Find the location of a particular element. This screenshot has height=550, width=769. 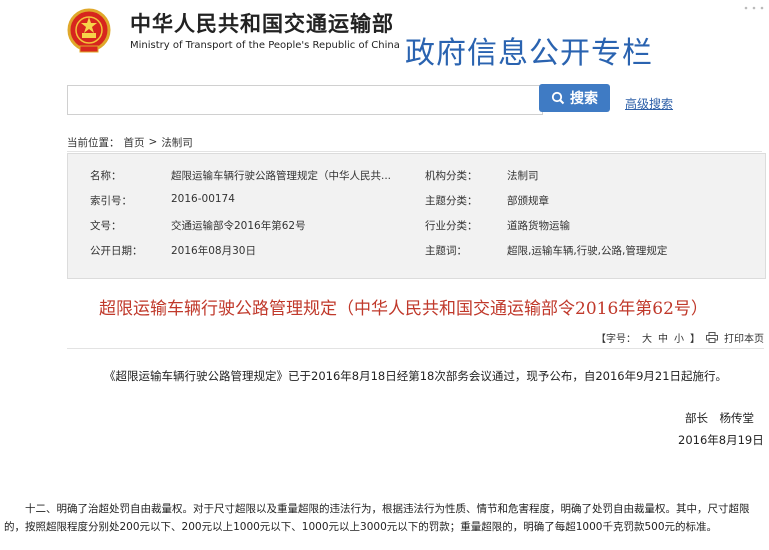

font-size-close: 】 is located at coordinates (695, 339).